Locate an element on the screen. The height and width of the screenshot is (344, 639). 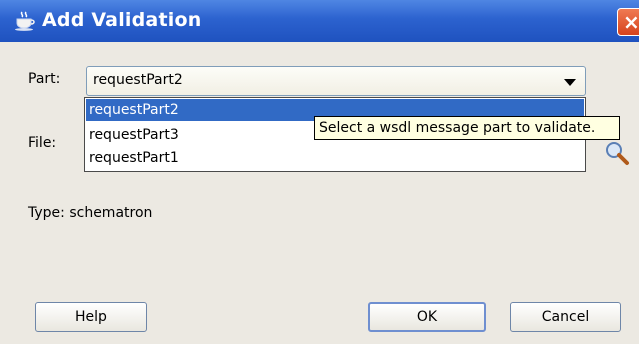
title-bar: Add Validation × is located at coordinates (319, 21).